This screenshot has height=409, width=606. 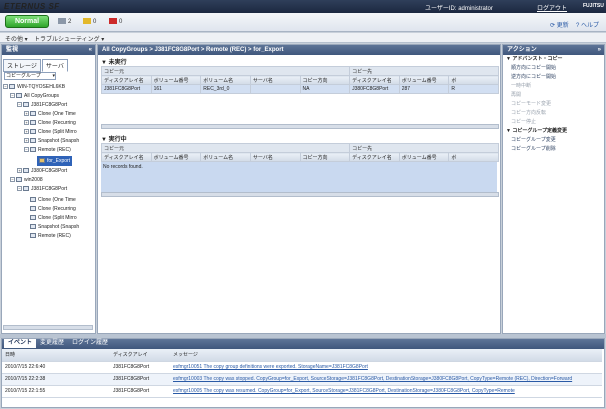 What do you see at coordinates (559, 24) in the screenshot?
I see `refresh-button: ⟳ 更新` at bounding box center [559, 24].